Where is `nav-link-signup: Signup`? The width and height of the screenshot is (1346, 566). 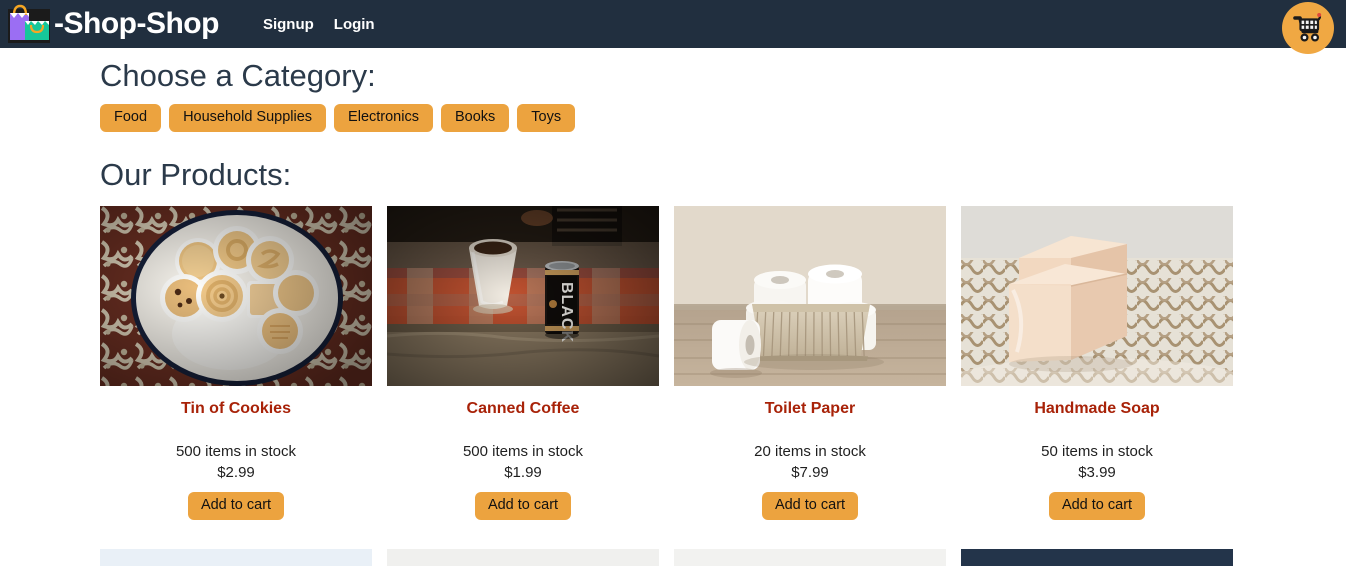 nav-link-signup: Signup is located at coordinates (288, 24).